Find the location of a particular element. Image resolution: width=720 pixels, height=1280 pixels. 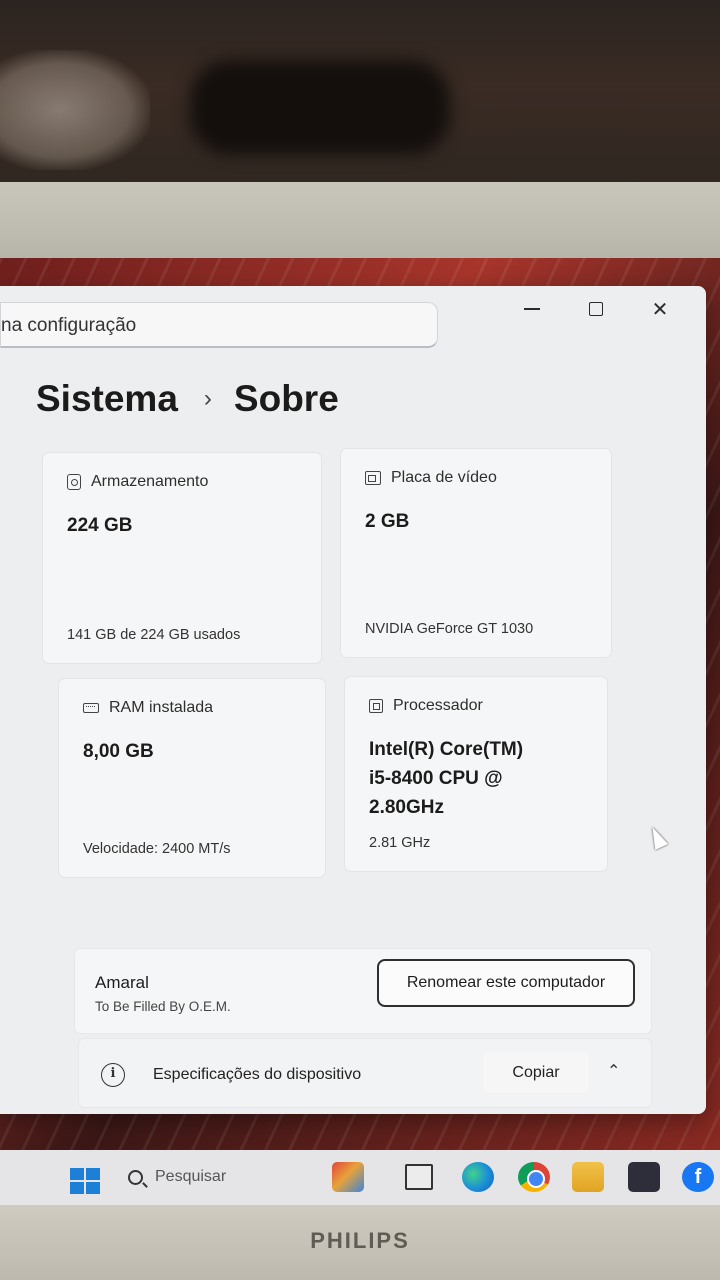

ram-card-title: RAM instalada is located at coordinates (161, 707).